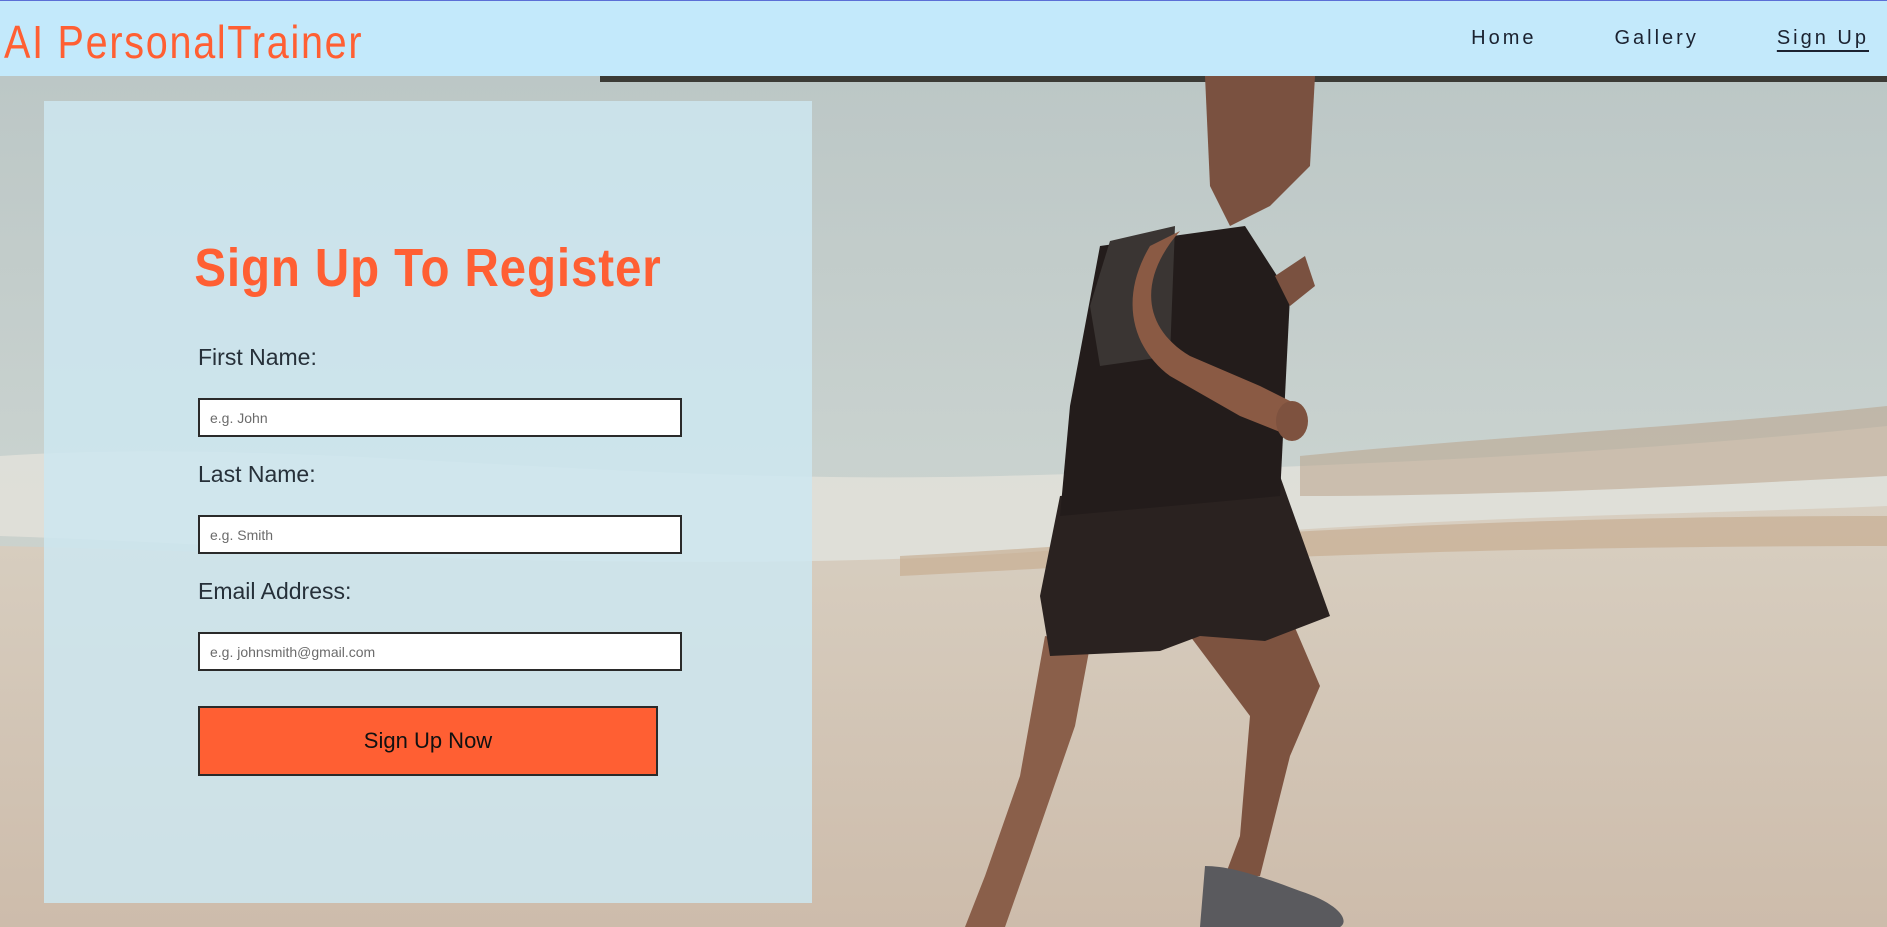 The width and height of the screenshot is (1887, 927). I want to click on email-label: Email Address:, so click(275, 591).